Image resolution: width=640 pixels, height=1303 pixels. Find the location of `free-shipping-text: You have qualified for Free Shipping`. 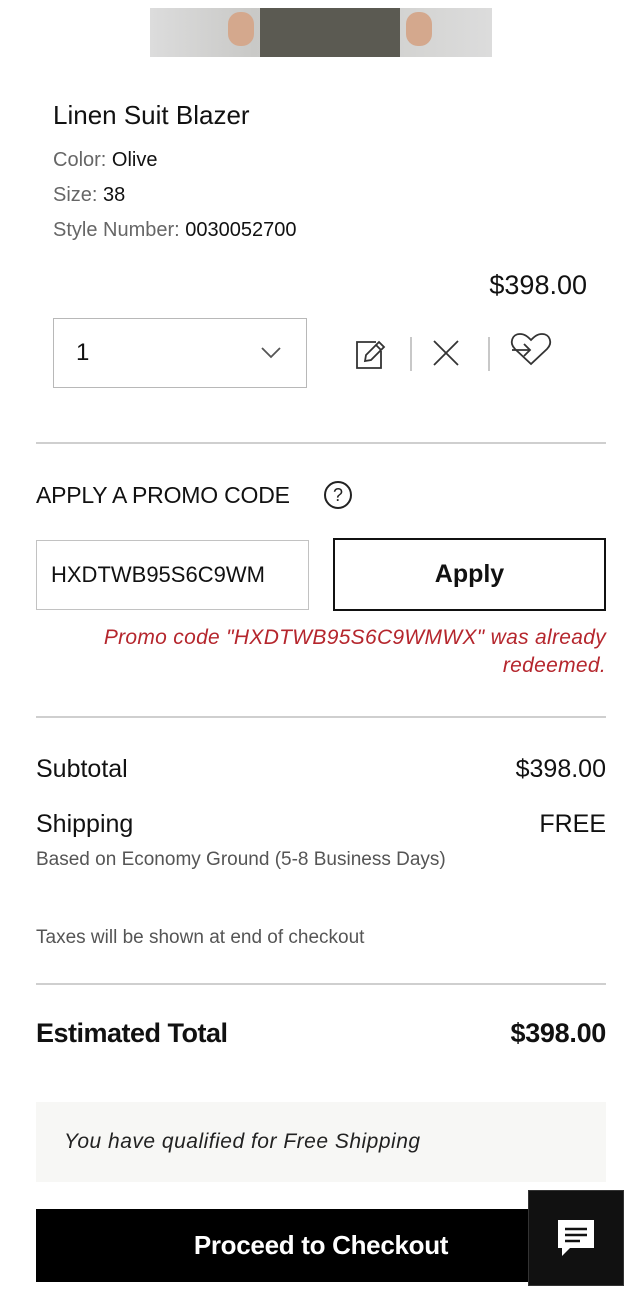

free-shipping-text: You have qualified for Free Shipping is located at coordinates (242, 1141).